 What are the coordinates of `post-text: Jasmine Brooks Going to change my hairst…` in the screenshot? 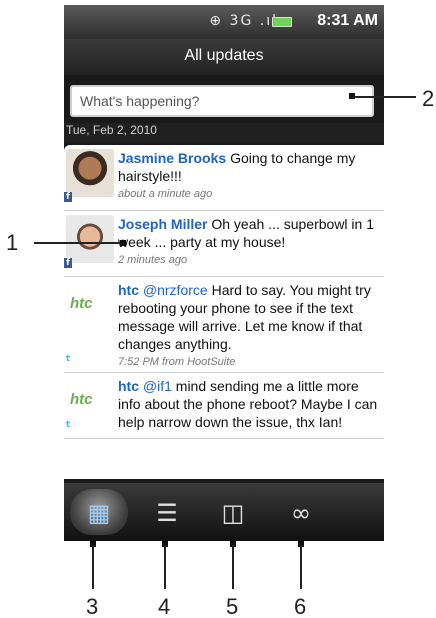 It's located at (248, 167).